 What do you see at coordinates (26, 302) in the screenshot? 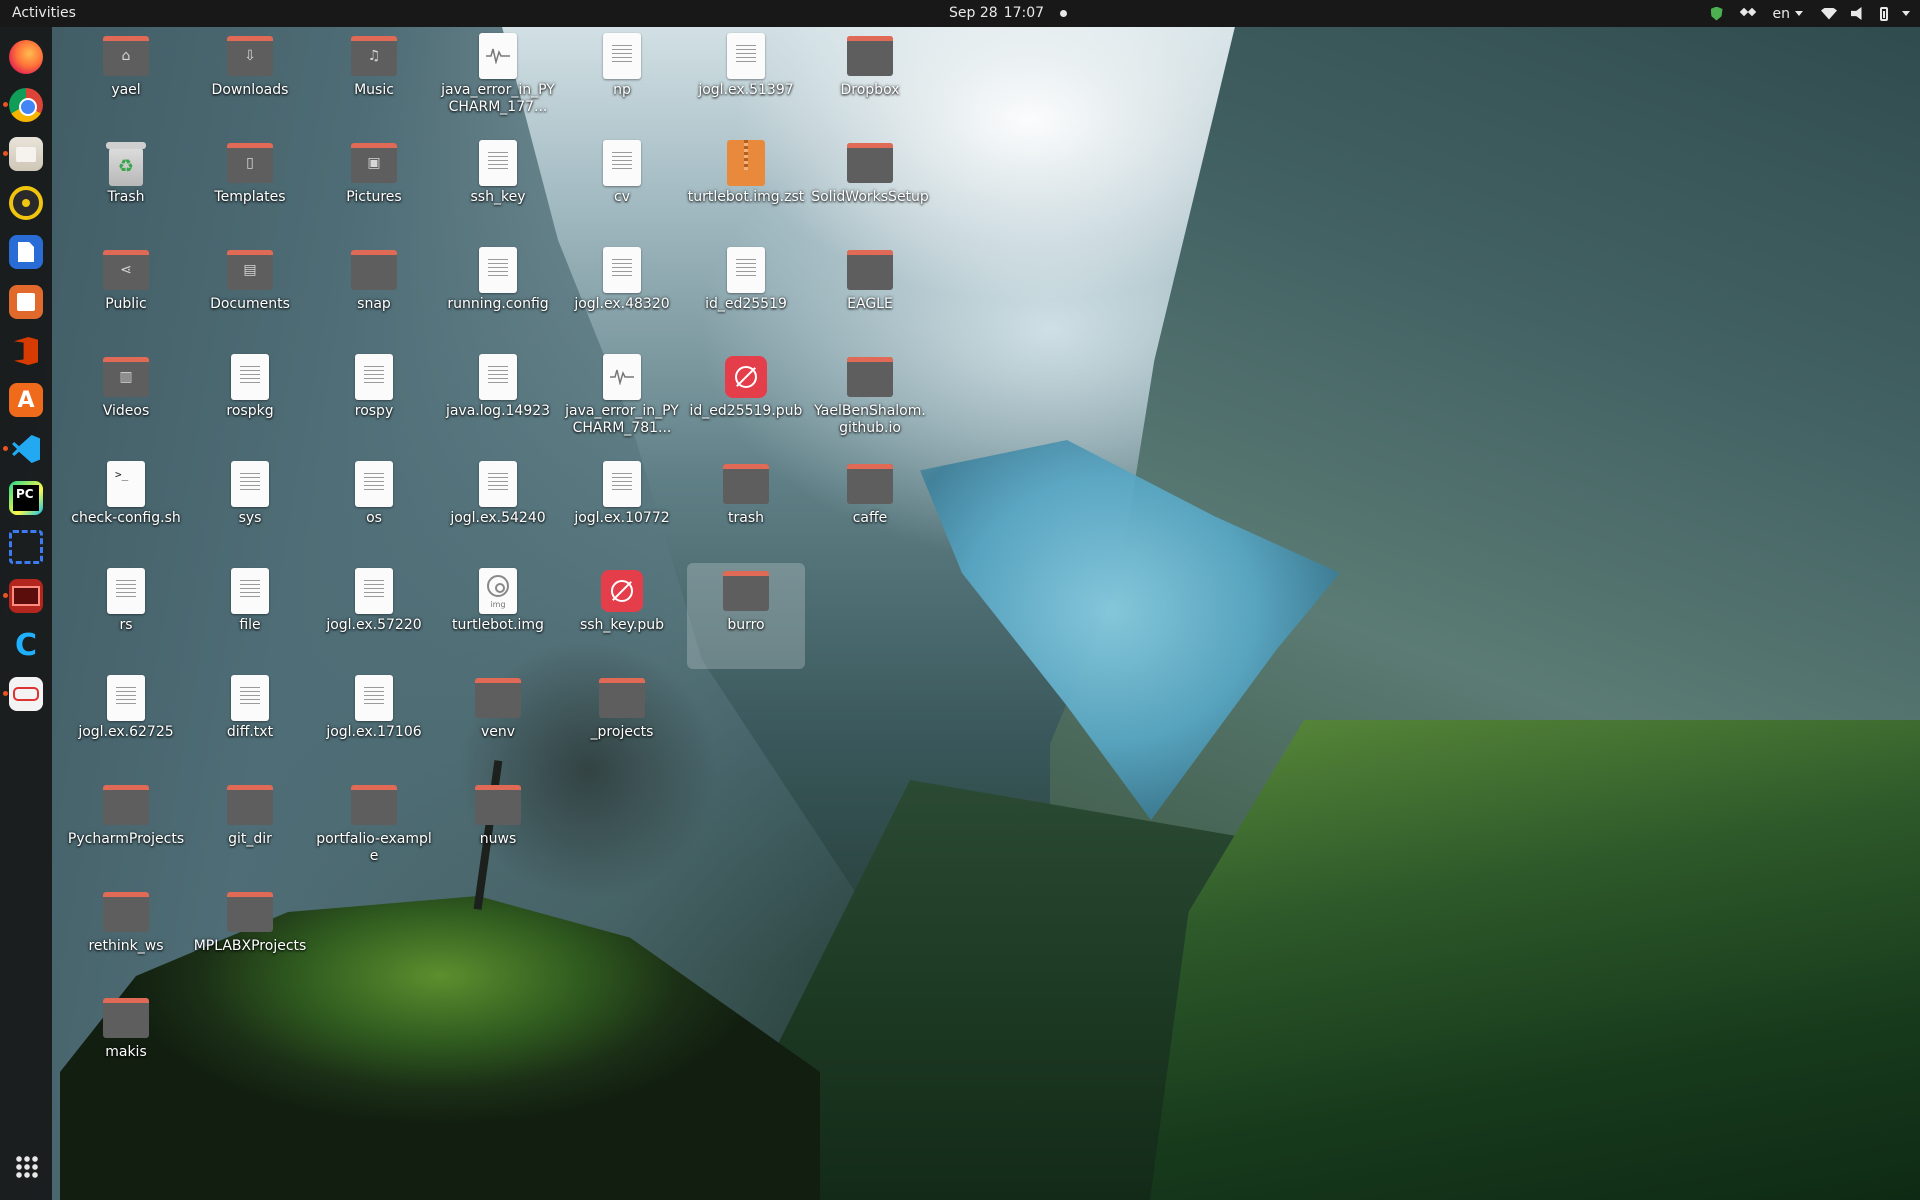
I see `dock-item-libreoffice-impress` at bounding box center [26, 302].